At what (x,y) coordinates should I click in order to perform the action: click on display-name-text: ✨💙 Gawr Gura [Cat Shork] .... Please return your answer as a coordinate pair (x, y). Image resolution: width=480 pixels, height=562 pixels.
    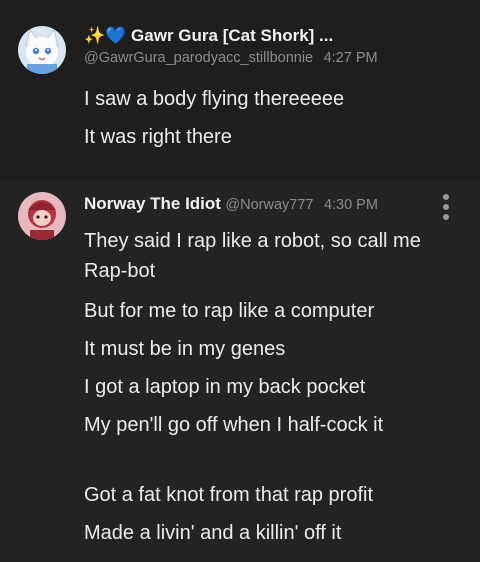
    Looking at the image, I should click on (208, 35).